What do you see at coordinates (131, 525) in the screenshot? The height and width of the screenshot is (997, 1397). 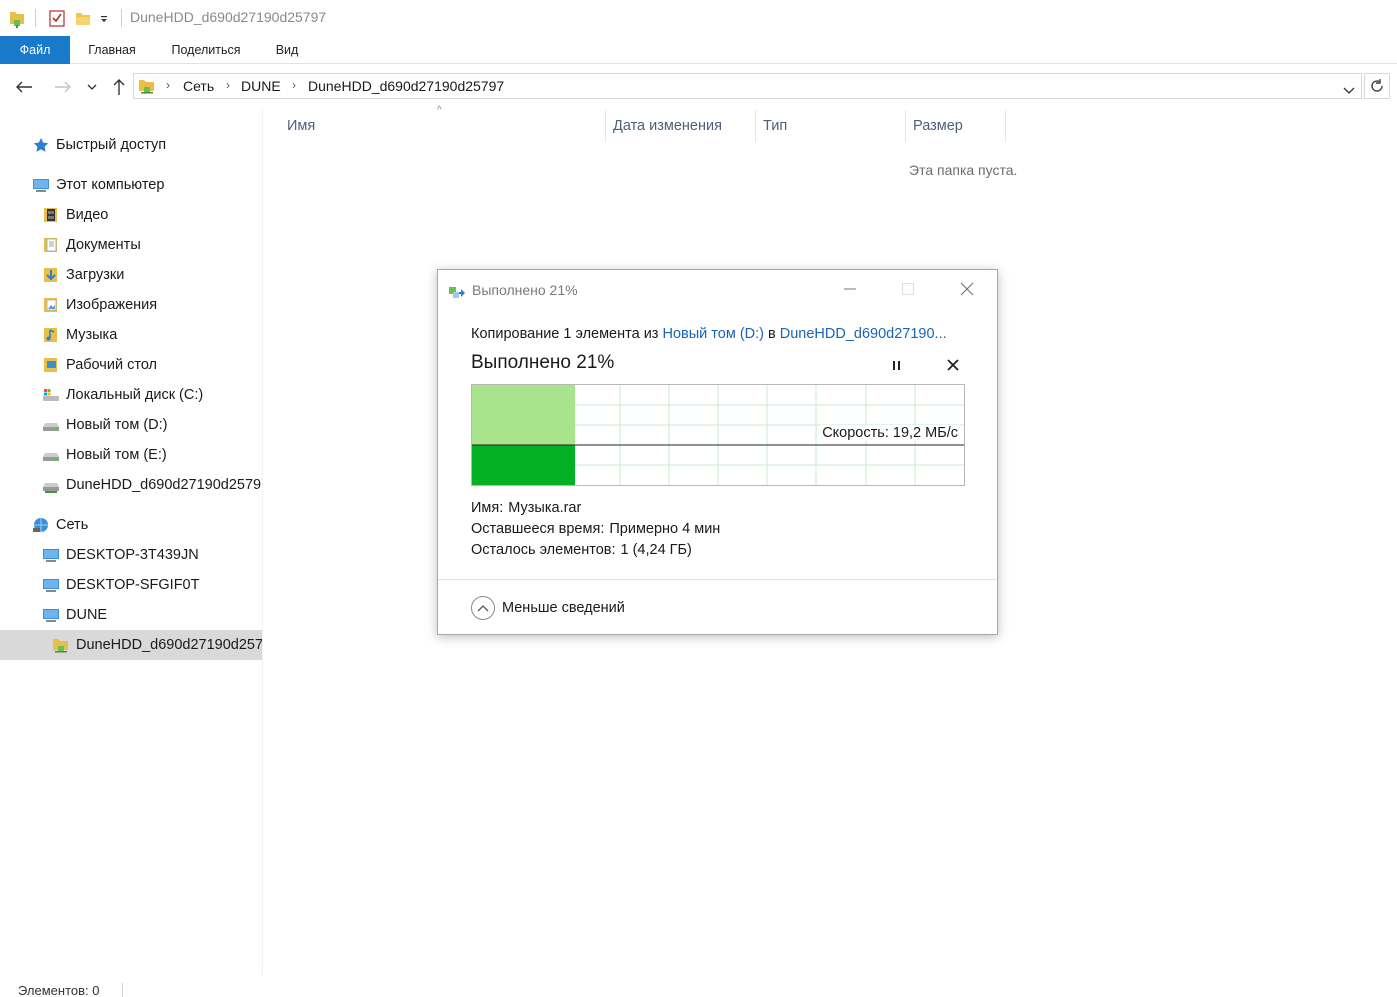 I see `nav-network: Сеть` at bounding box center [131, 525].